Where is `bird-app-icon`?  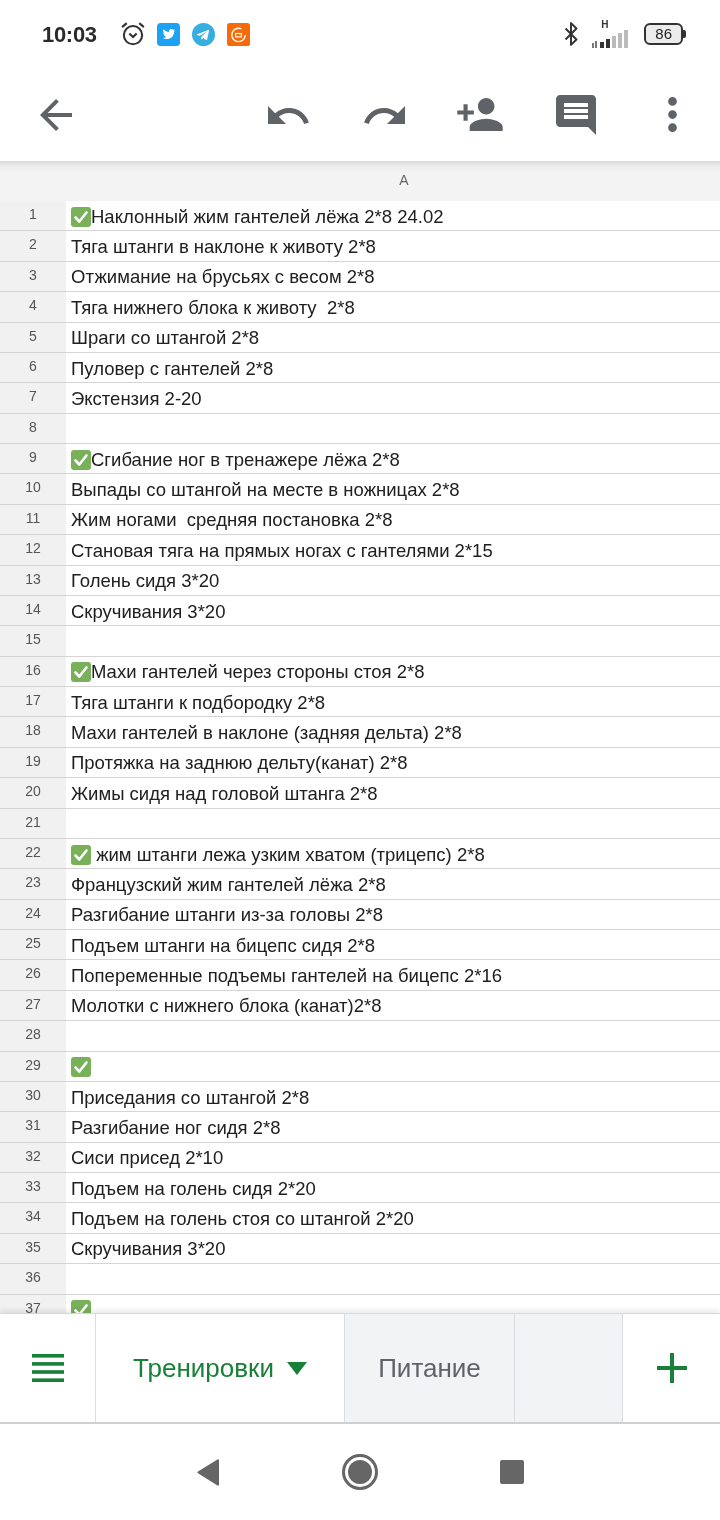 bird-app-icon is located at coordinates (168, 34).